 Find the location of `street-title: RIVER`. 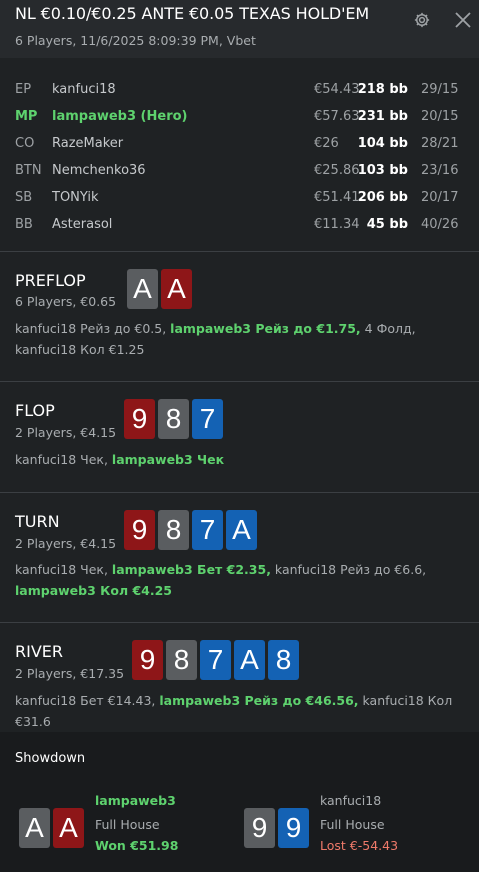

street-title: RIVER is located at coordinates (39, 651).